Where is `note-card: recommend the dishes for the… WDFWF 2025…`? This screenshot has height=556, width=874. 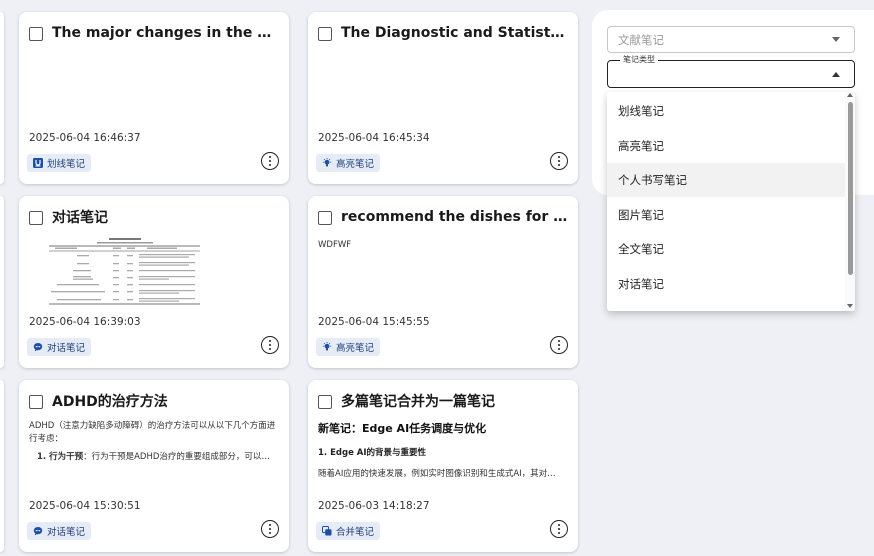 note-card: recommend the dishes for the… WDFWF 2025… is located at coordinates (443, 282).